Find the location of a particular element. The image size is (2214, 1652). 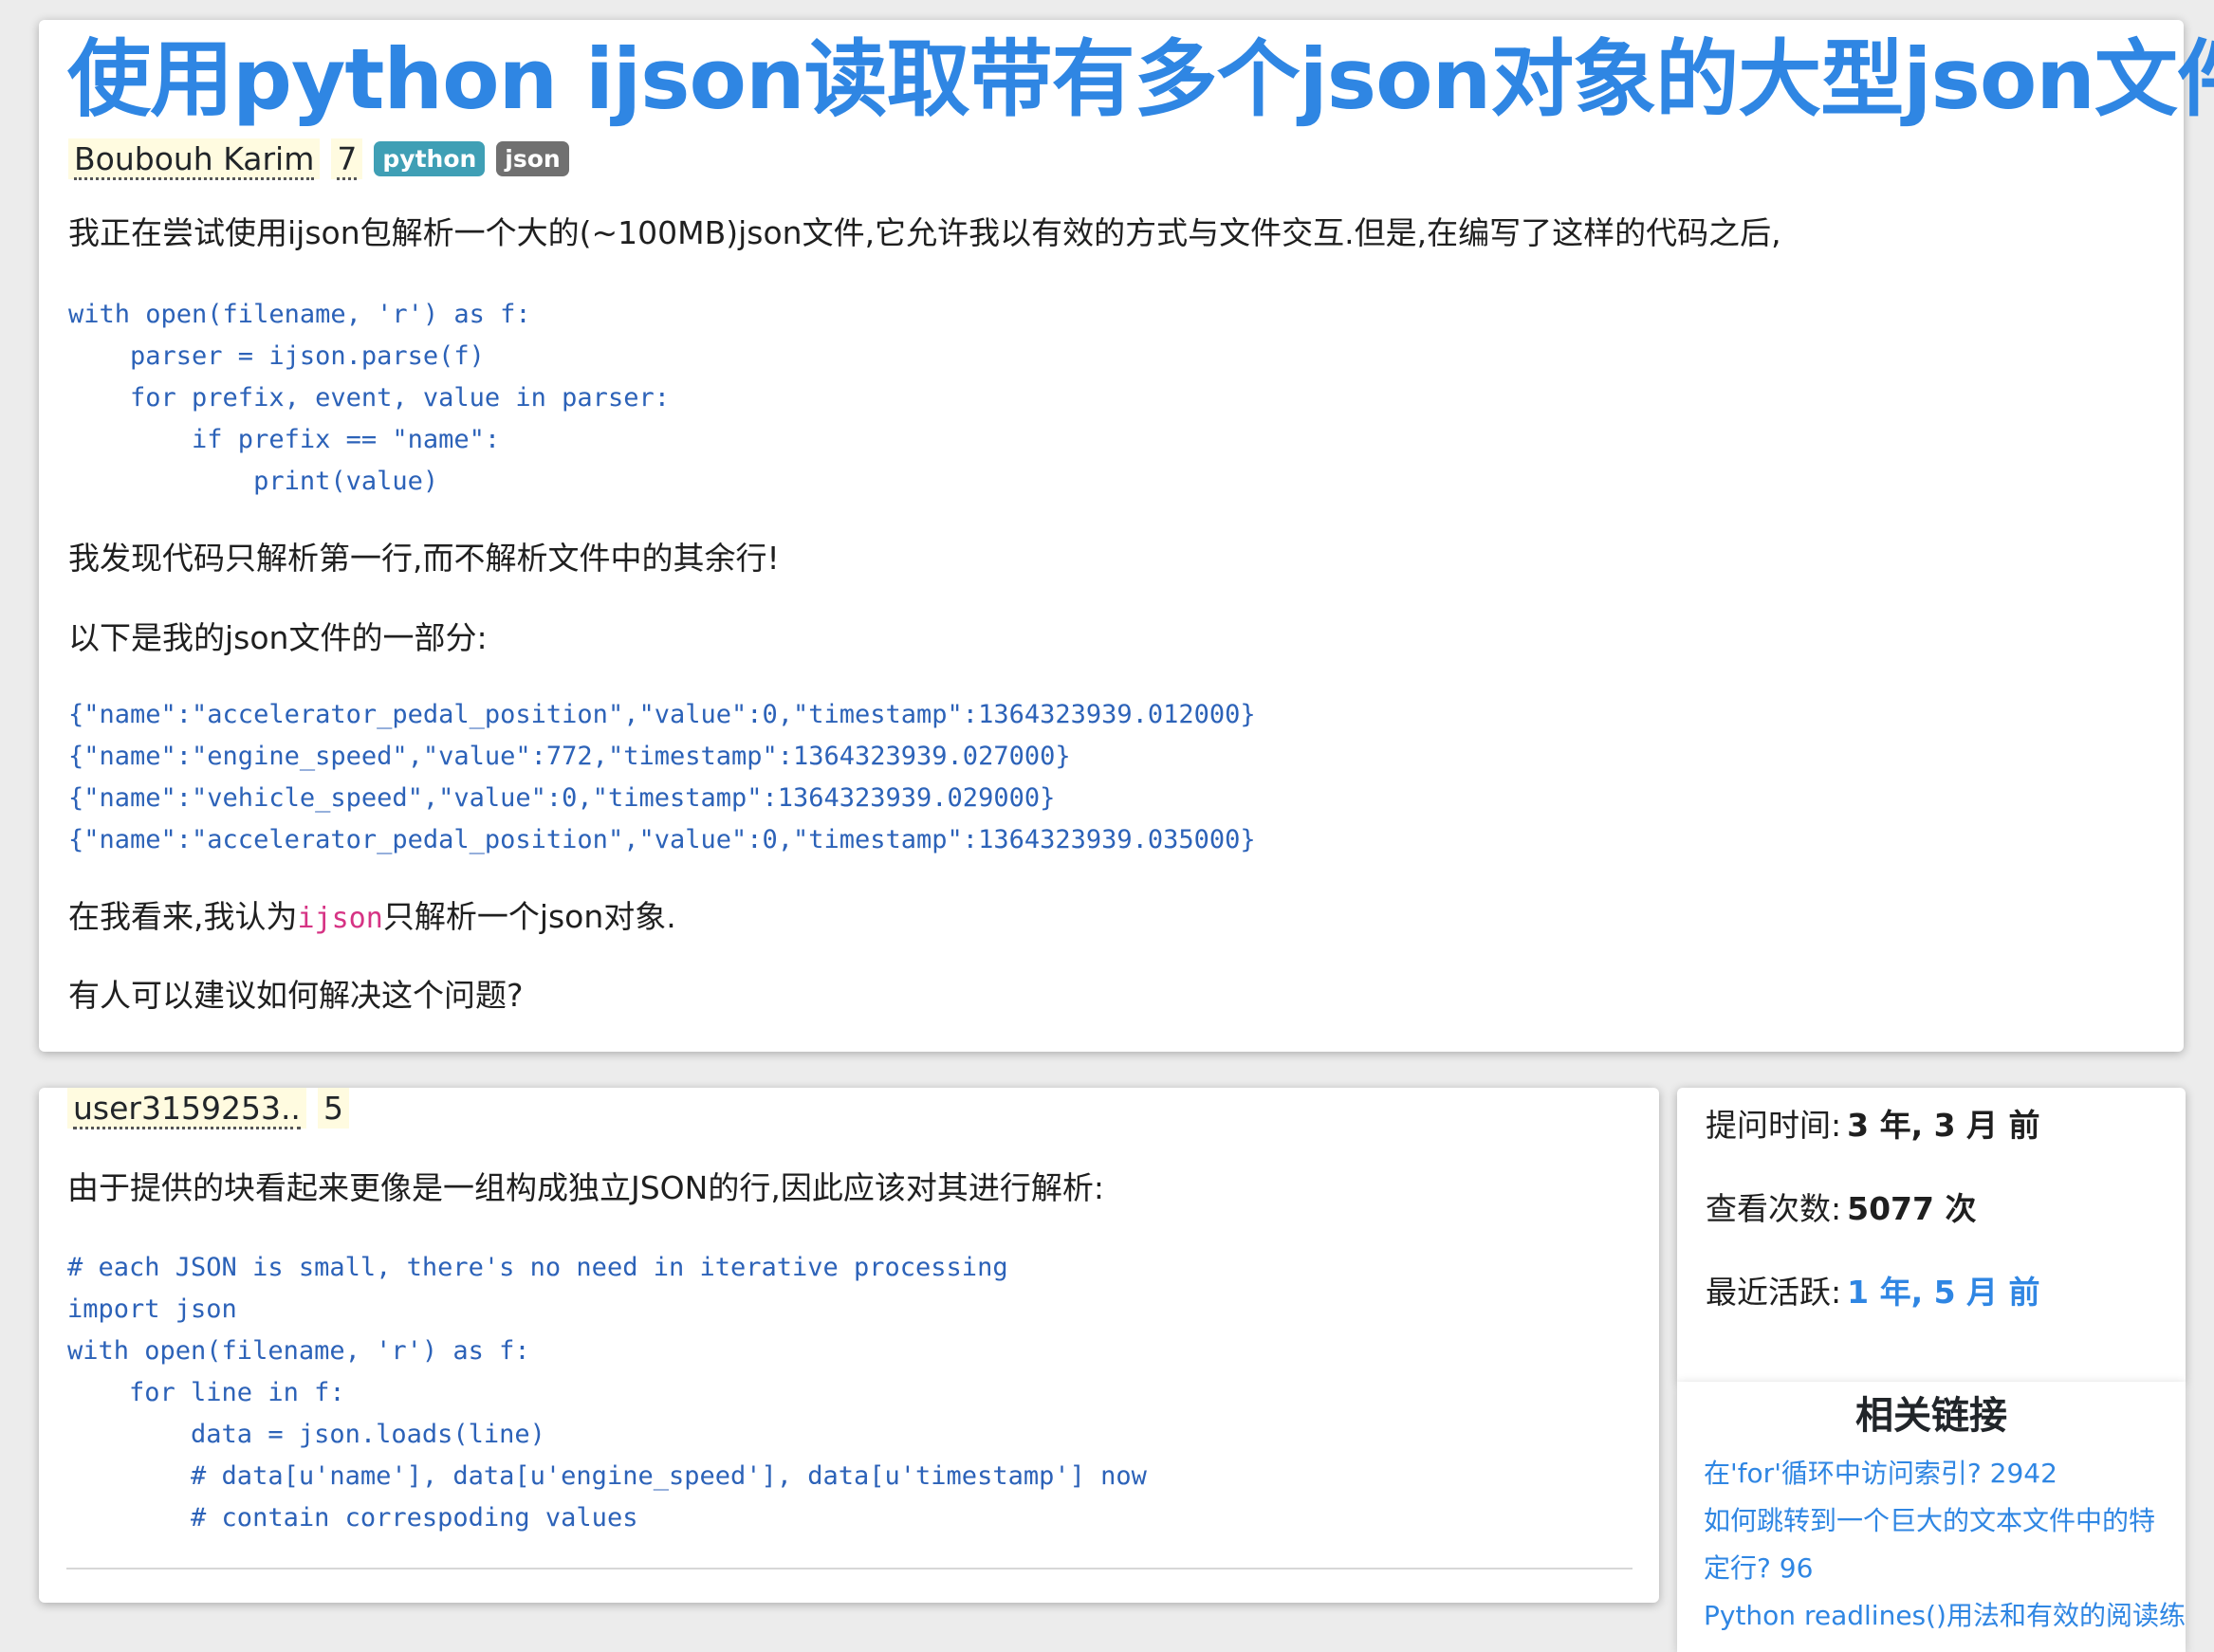

question-meta: Boubouh Karim 7 python json is located at coordinates (319, 159).